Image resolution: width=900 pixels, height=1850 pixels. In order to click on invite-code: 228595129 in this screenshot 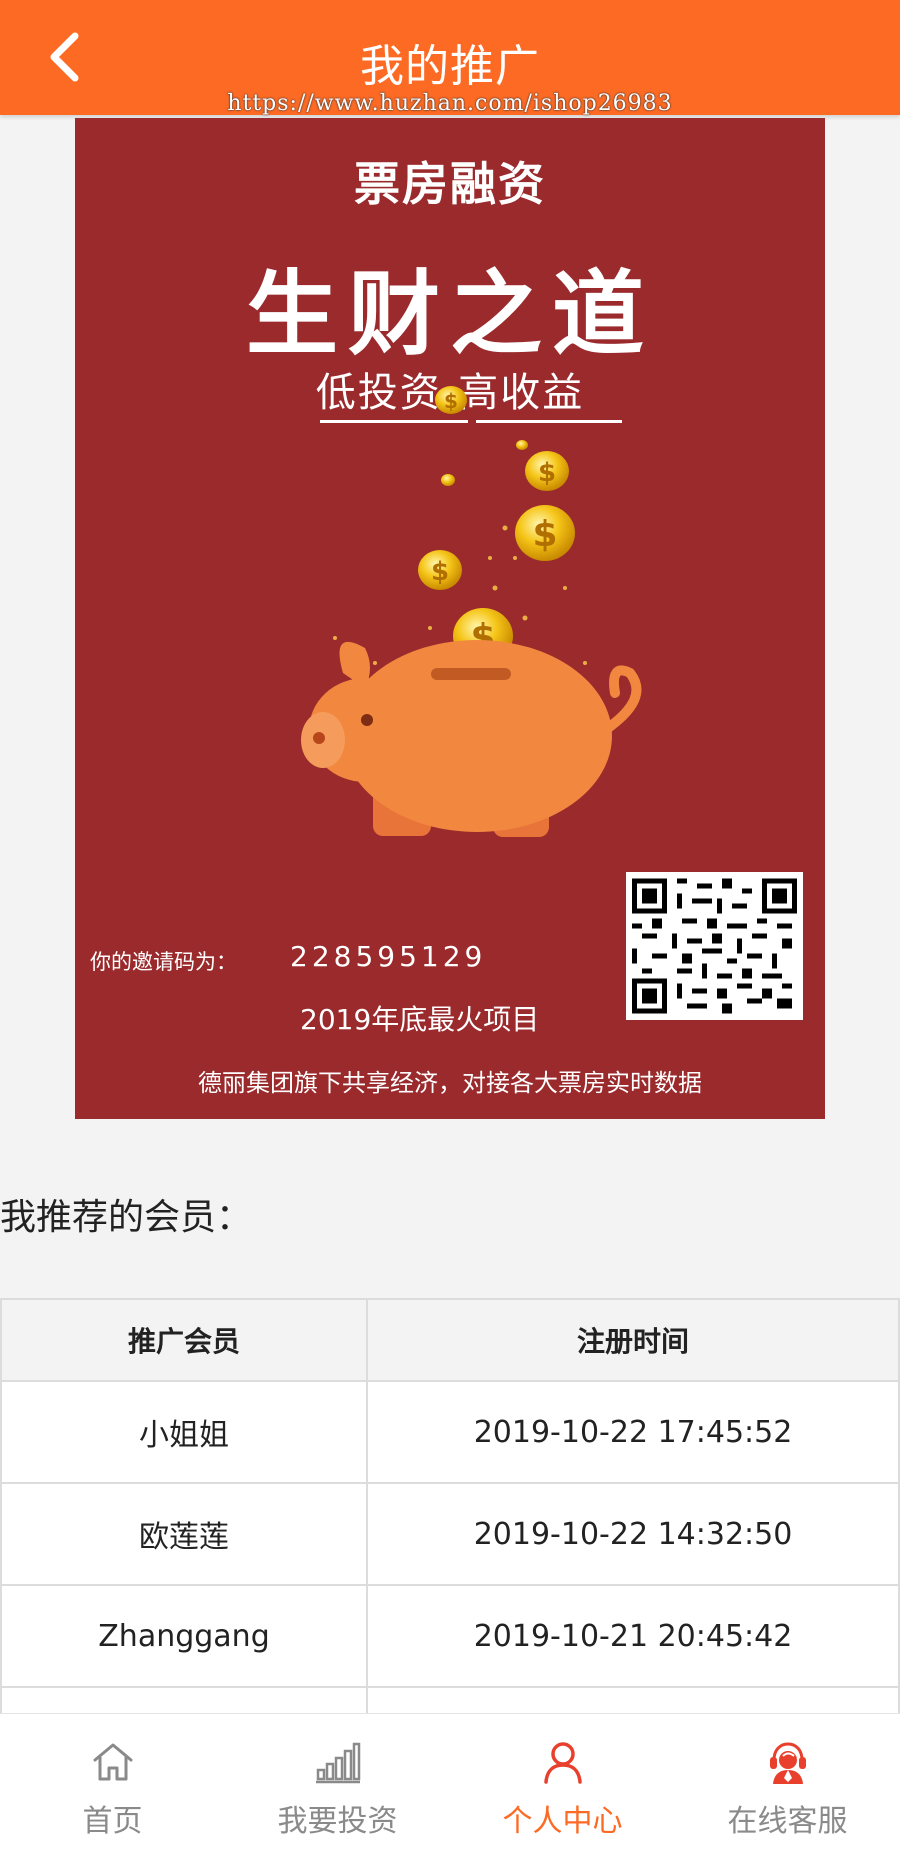, I will do `click(388, 956)`.